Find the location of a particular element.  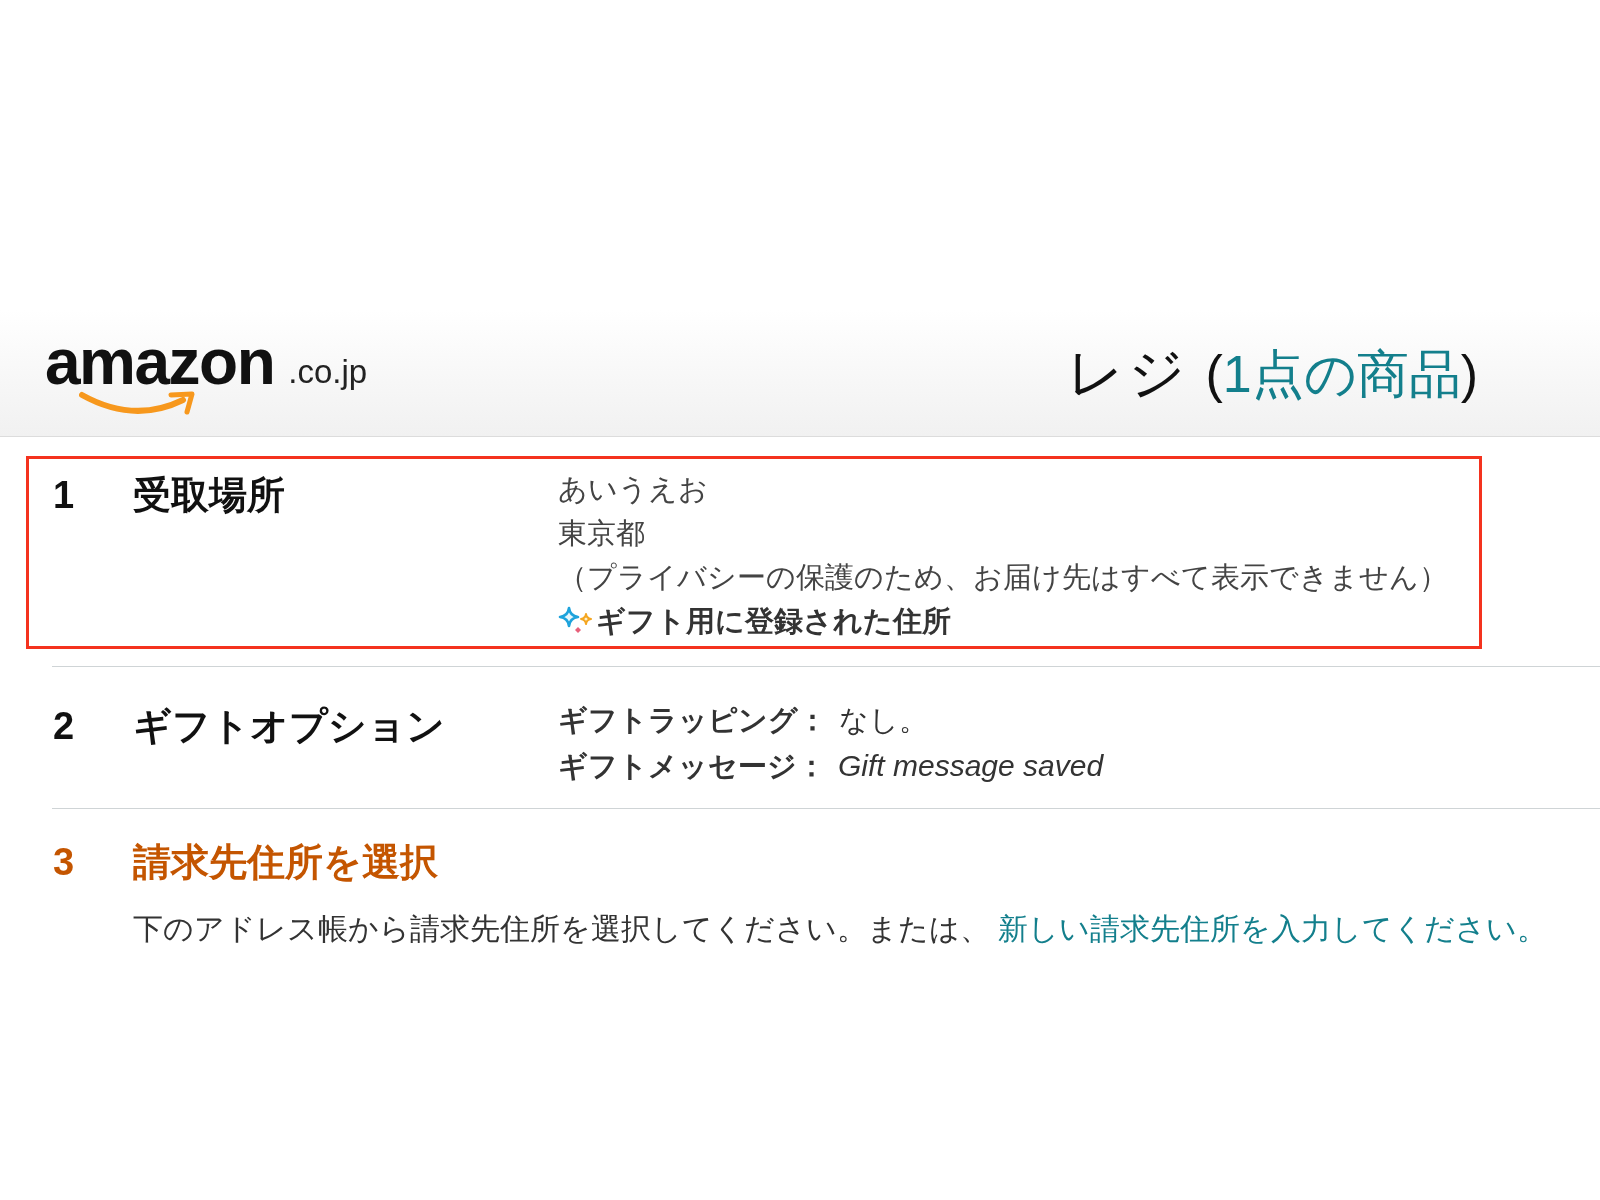

instruction-text: 下のアドレス帳から請求先住所を選択してください。または、 新しい請求先住所を入力してください。 is located at coordinates (840, 929).